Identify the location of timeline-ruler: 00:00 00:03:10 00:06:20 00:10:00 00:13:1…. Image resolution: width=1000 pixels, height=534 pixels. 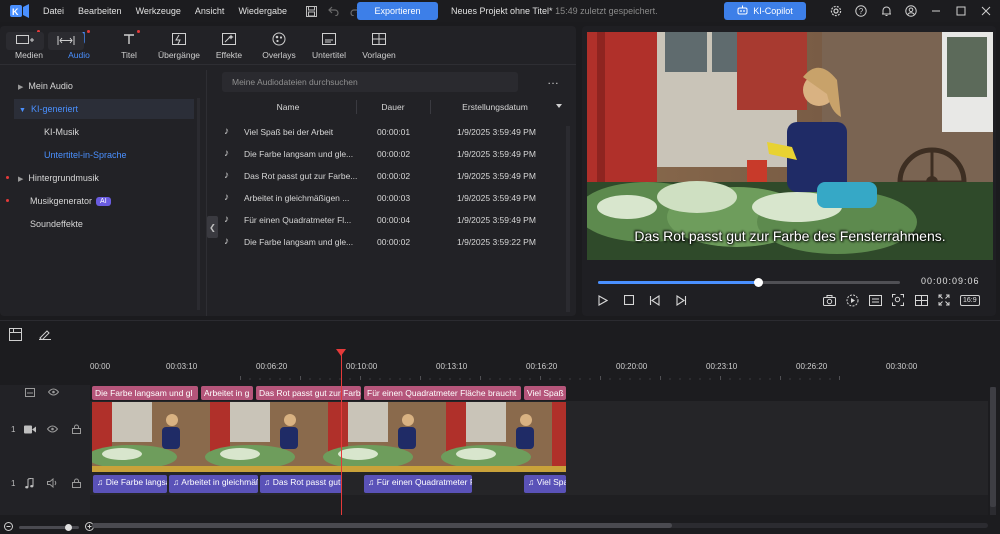
(540, 366).